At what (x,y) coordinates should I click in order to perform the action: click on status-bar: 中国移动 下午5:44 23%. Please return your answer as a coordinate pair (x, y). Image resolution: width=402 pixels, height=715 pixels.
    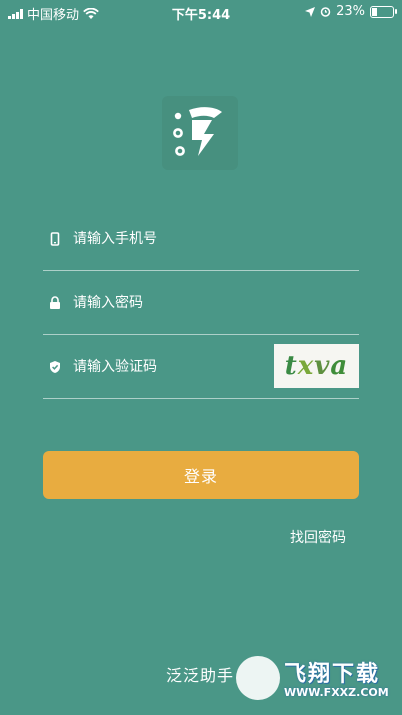
    Looking at the image, I should click on (201, 12).